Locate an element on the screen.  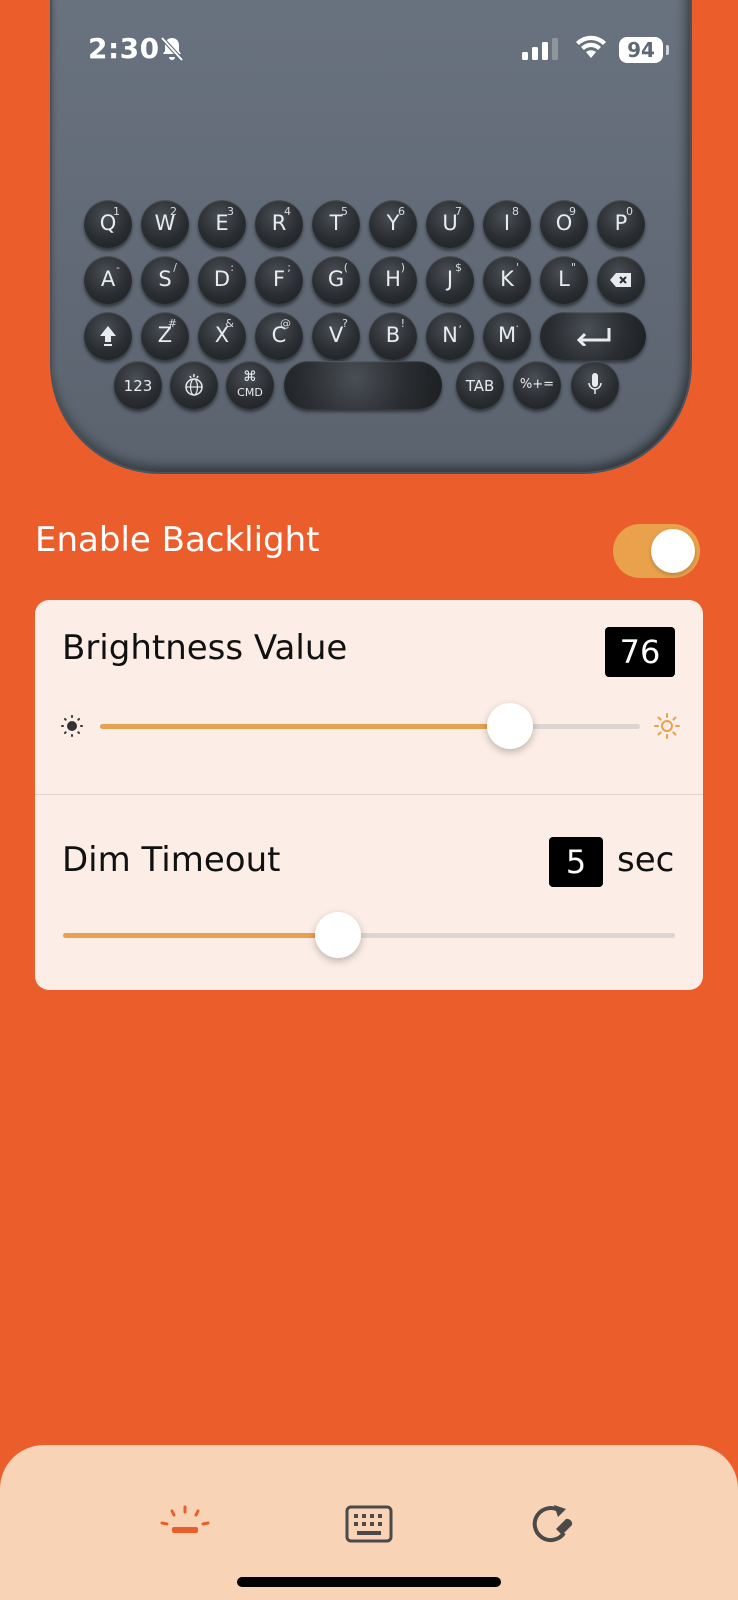
dim-timeout-slider-thumb is located at coordinates (338, 935).